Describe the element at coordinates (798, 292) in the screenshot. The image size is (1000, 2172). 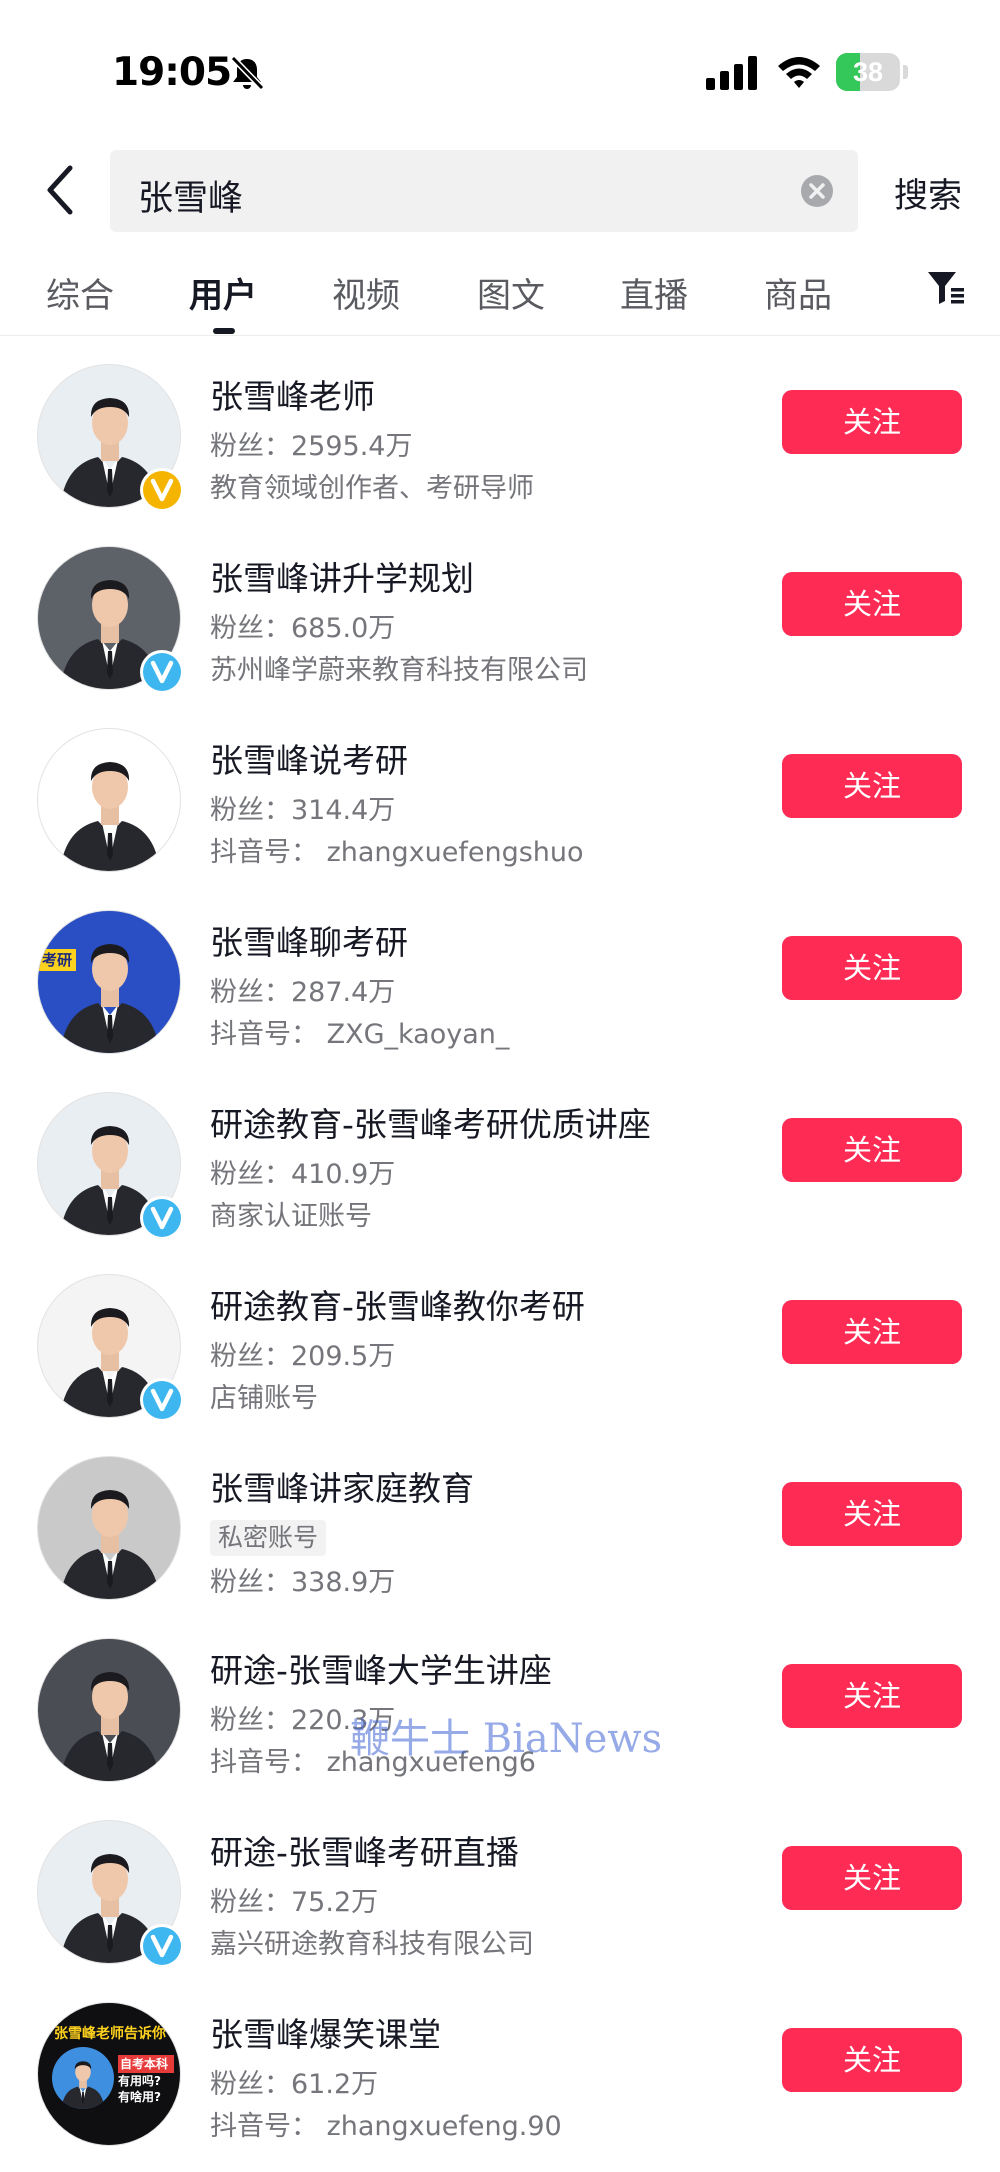
I see `tab-products: 商品` at that location.